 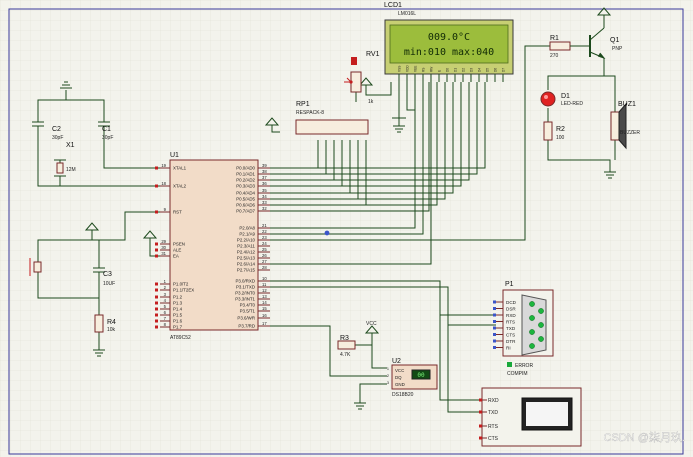 What do you see at coordinates (180, 168) in the screenshot?
I see `u1-pin-label: XTAL1` at bounding box center [180, 168].